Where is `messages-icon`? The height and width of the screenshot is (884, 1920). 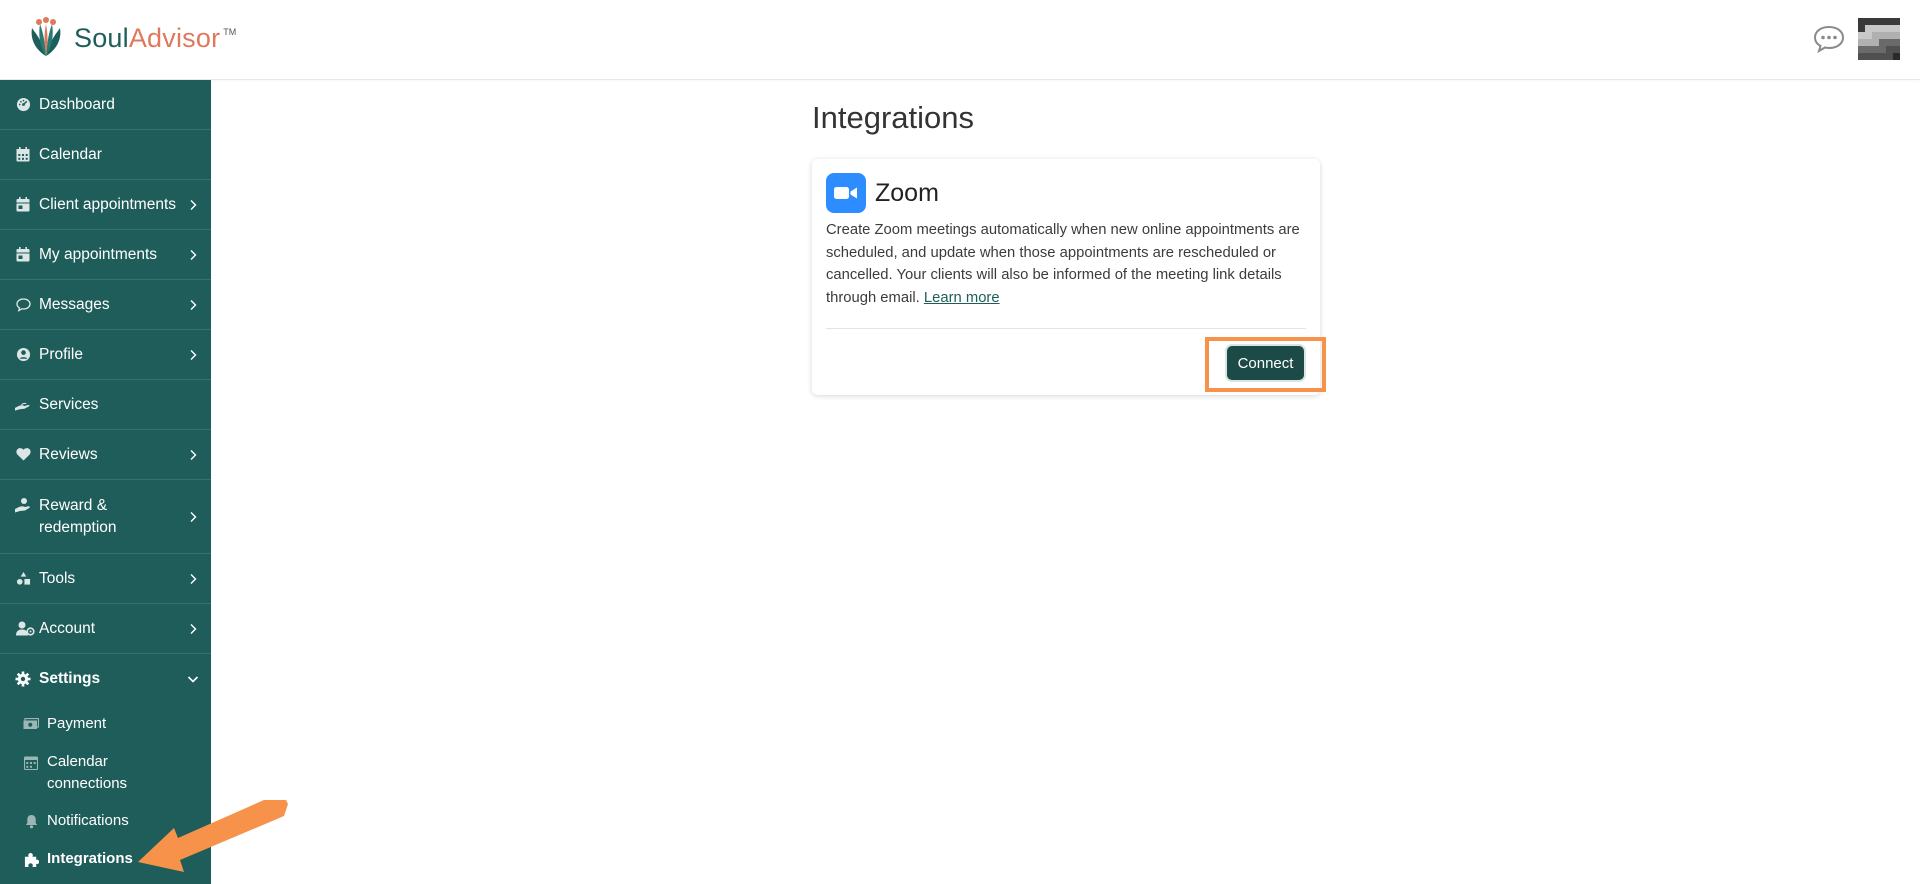
messages-icon is located at coordinates (23, 305).